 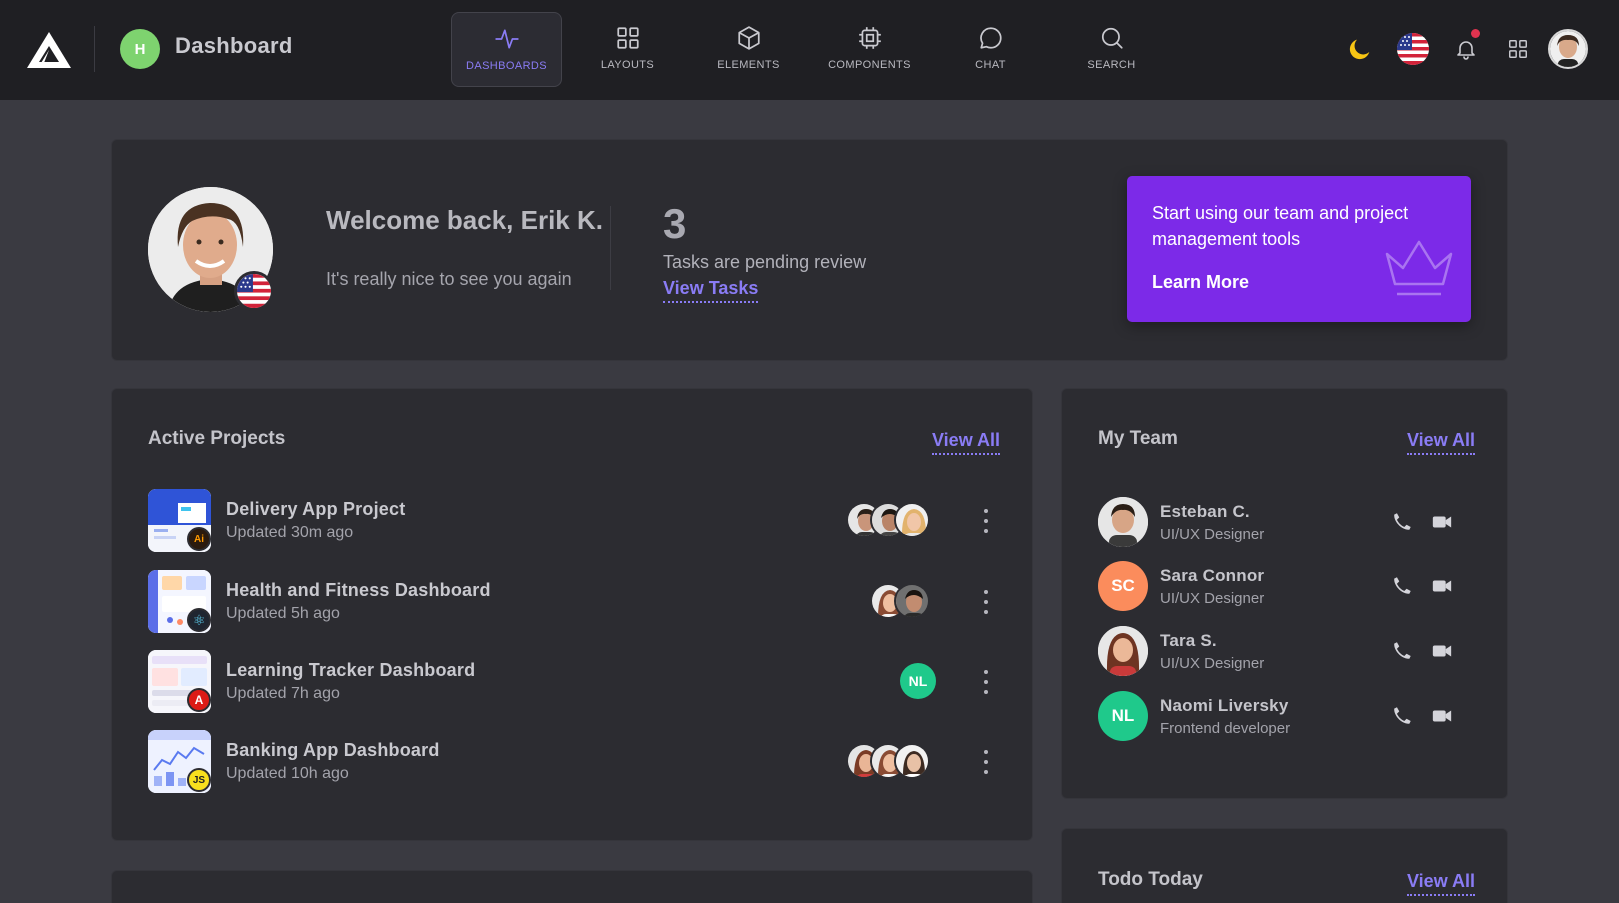 What do you see at coordinates (217, 438) in the screenshot?
I see `projects-title: Active Projects` at bounding box center [217, 438].